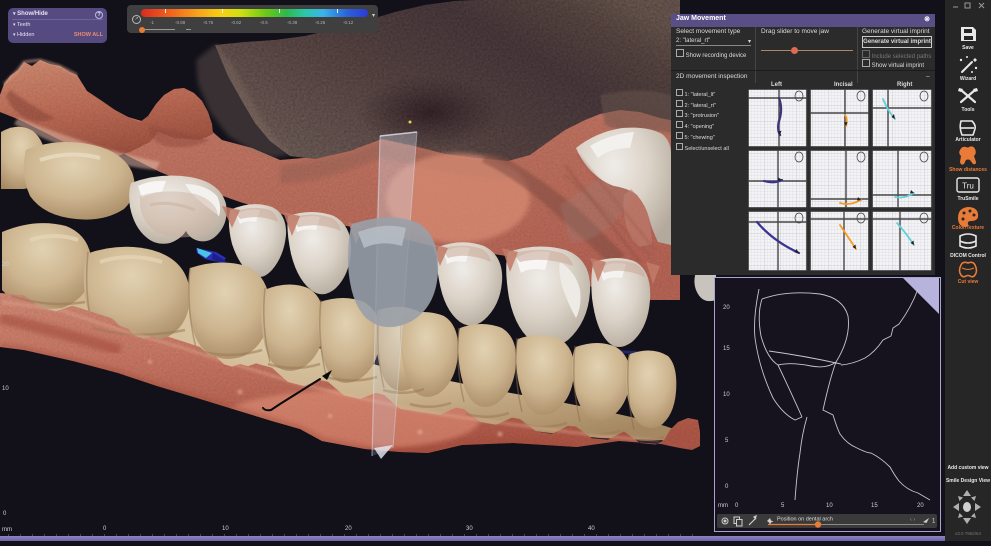  I want to click on svg-text: Articulator, so click(967, 140).